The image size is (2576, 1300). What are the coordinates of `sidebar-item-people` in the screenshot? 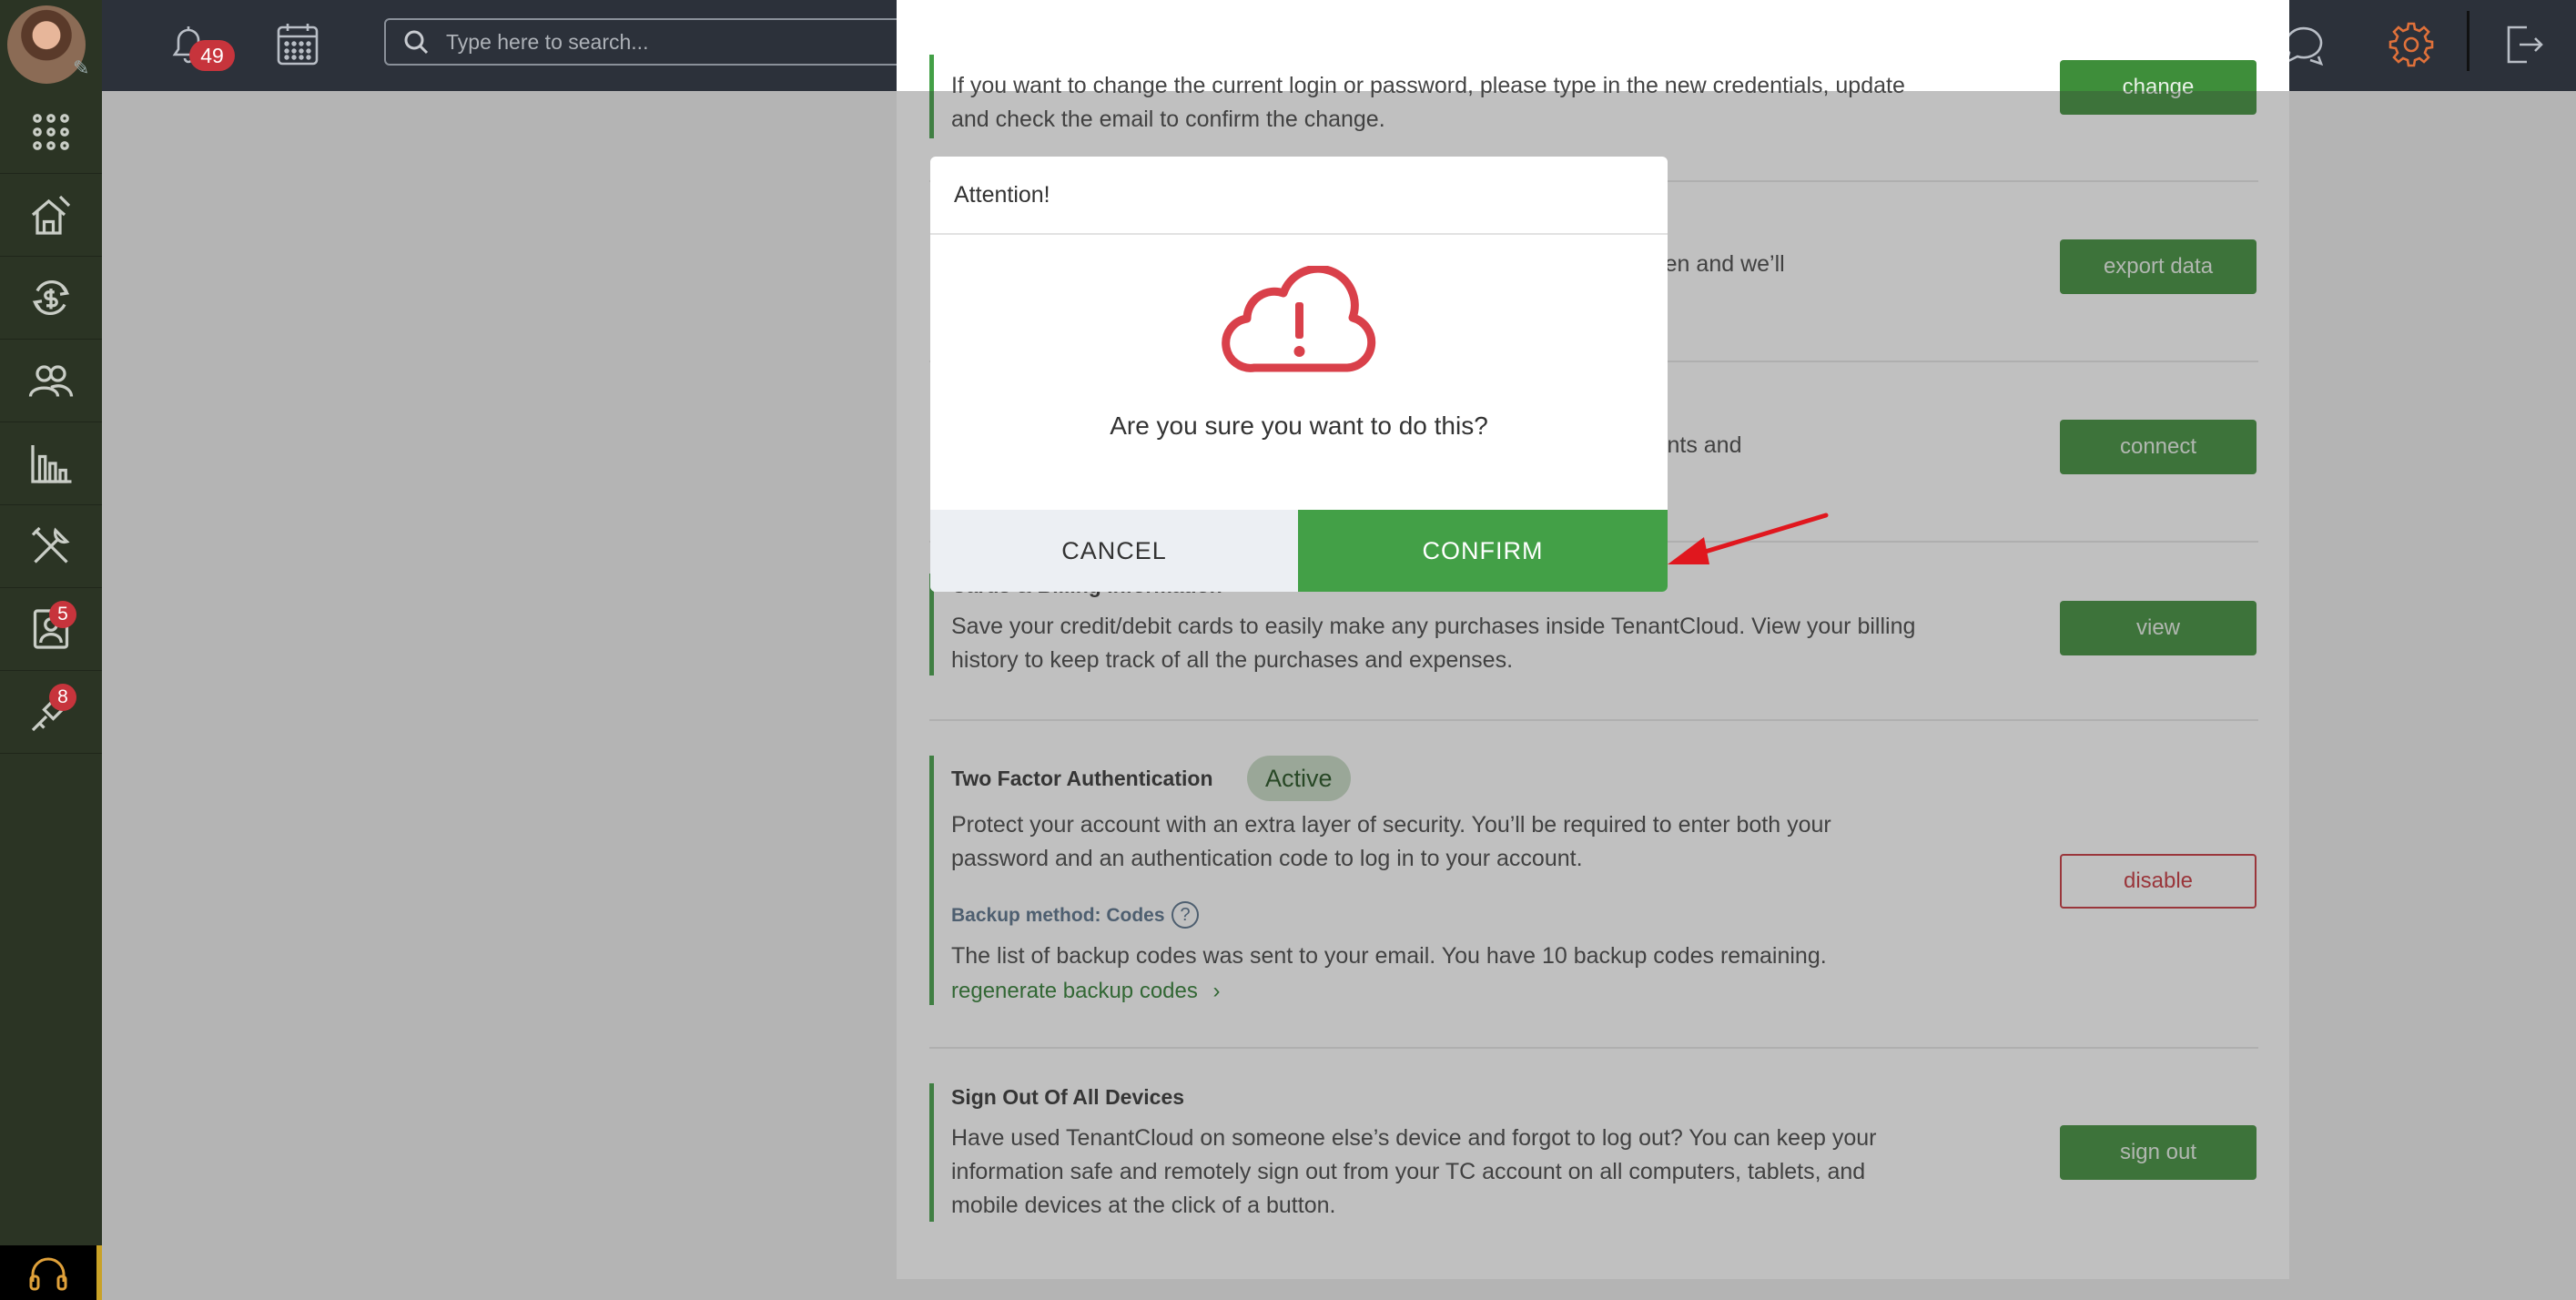 It's located at (51, 381).